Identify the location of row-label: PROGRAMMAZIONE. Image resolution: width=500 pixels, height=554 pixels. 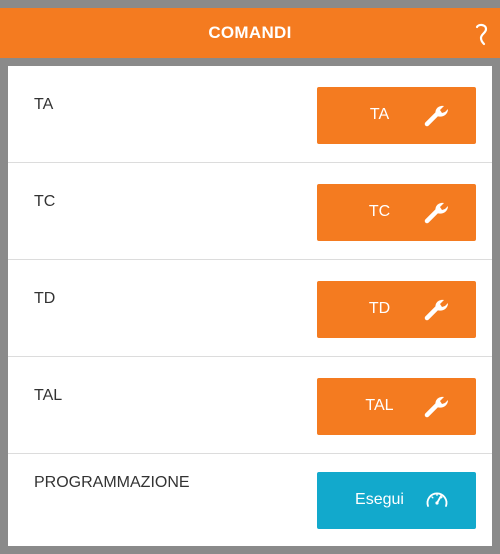
(112, 482).